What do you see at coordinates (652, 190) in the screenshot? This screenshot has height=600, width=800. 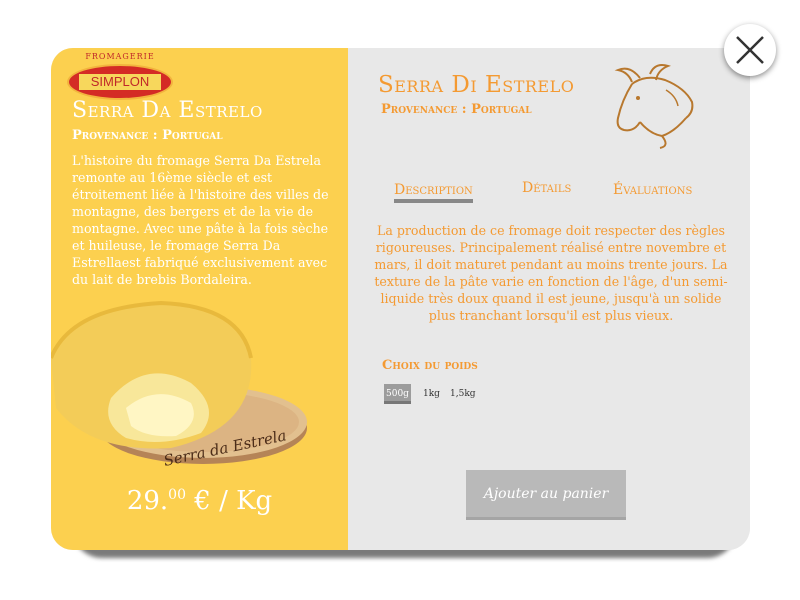 I see `tab-evaluations: Évaluations` at bounding box center [652, 190].